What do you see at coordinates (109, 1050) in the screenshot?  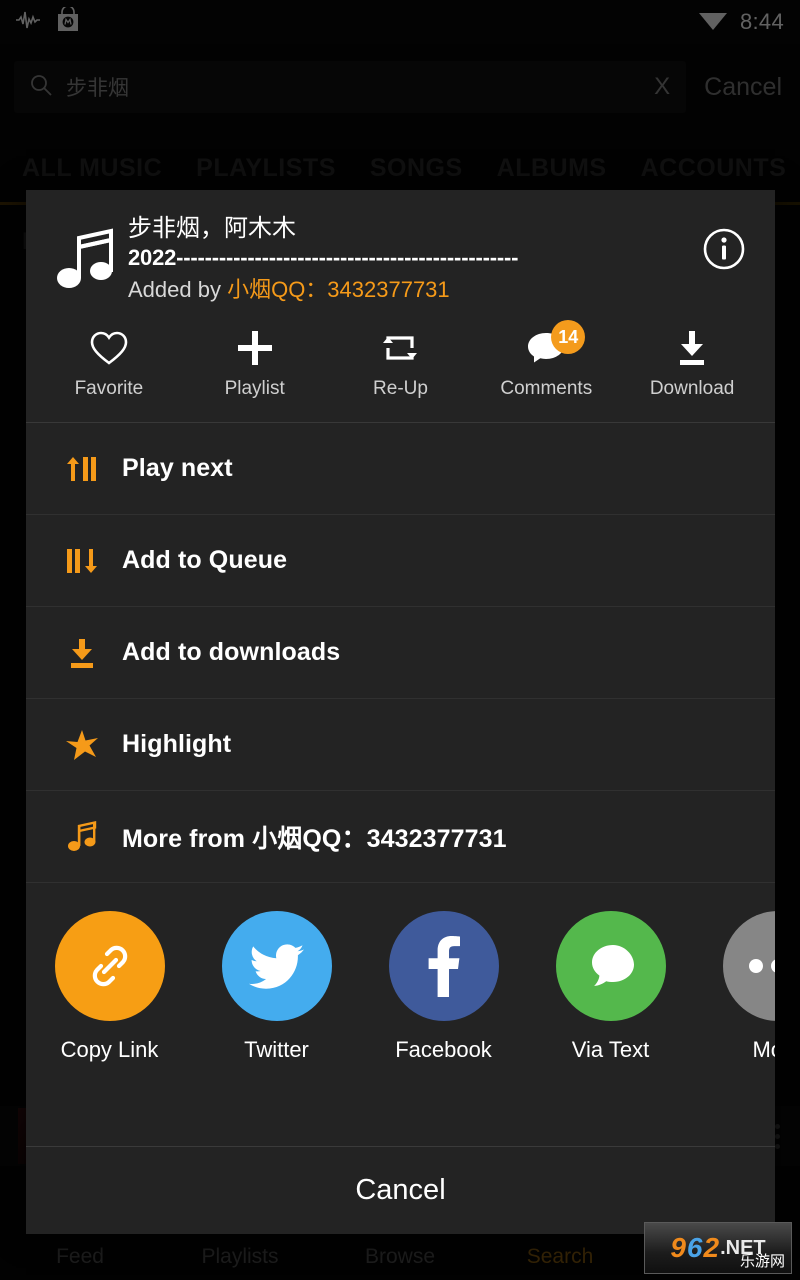 I see `share-copy-link-label: Copy Link` at bounding box center [109, 1050].